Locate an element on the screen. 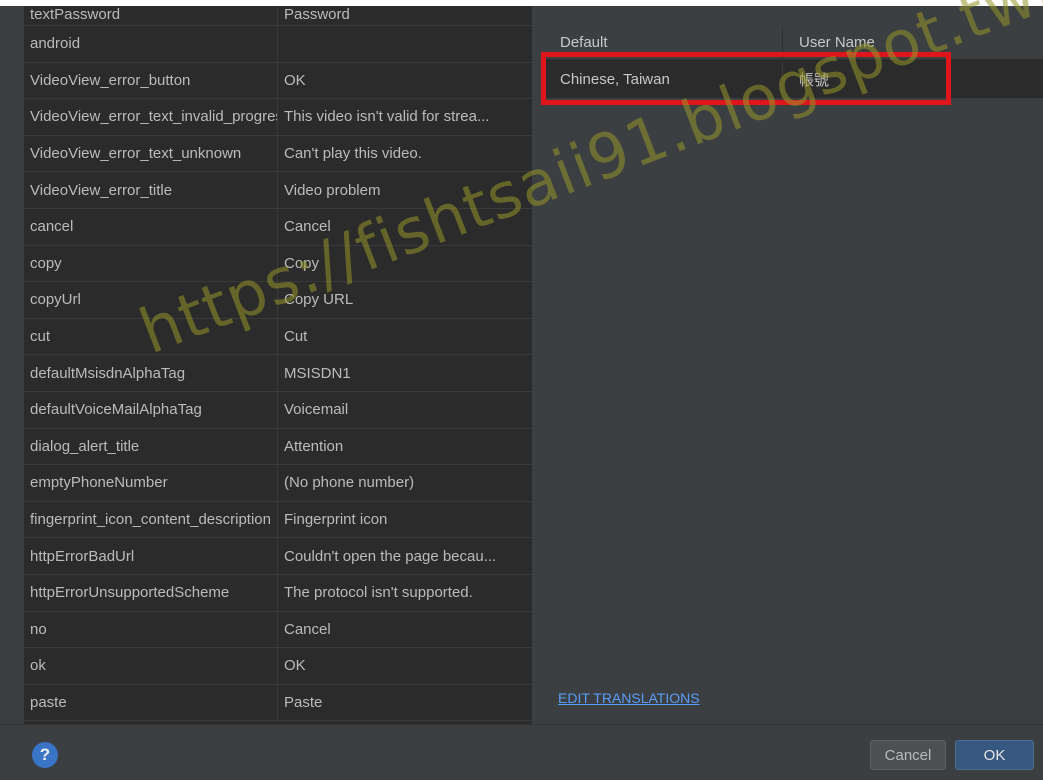 This screenshot has height=780, width=1043. header-user-name: User Name is located at coordinates (913, 42).